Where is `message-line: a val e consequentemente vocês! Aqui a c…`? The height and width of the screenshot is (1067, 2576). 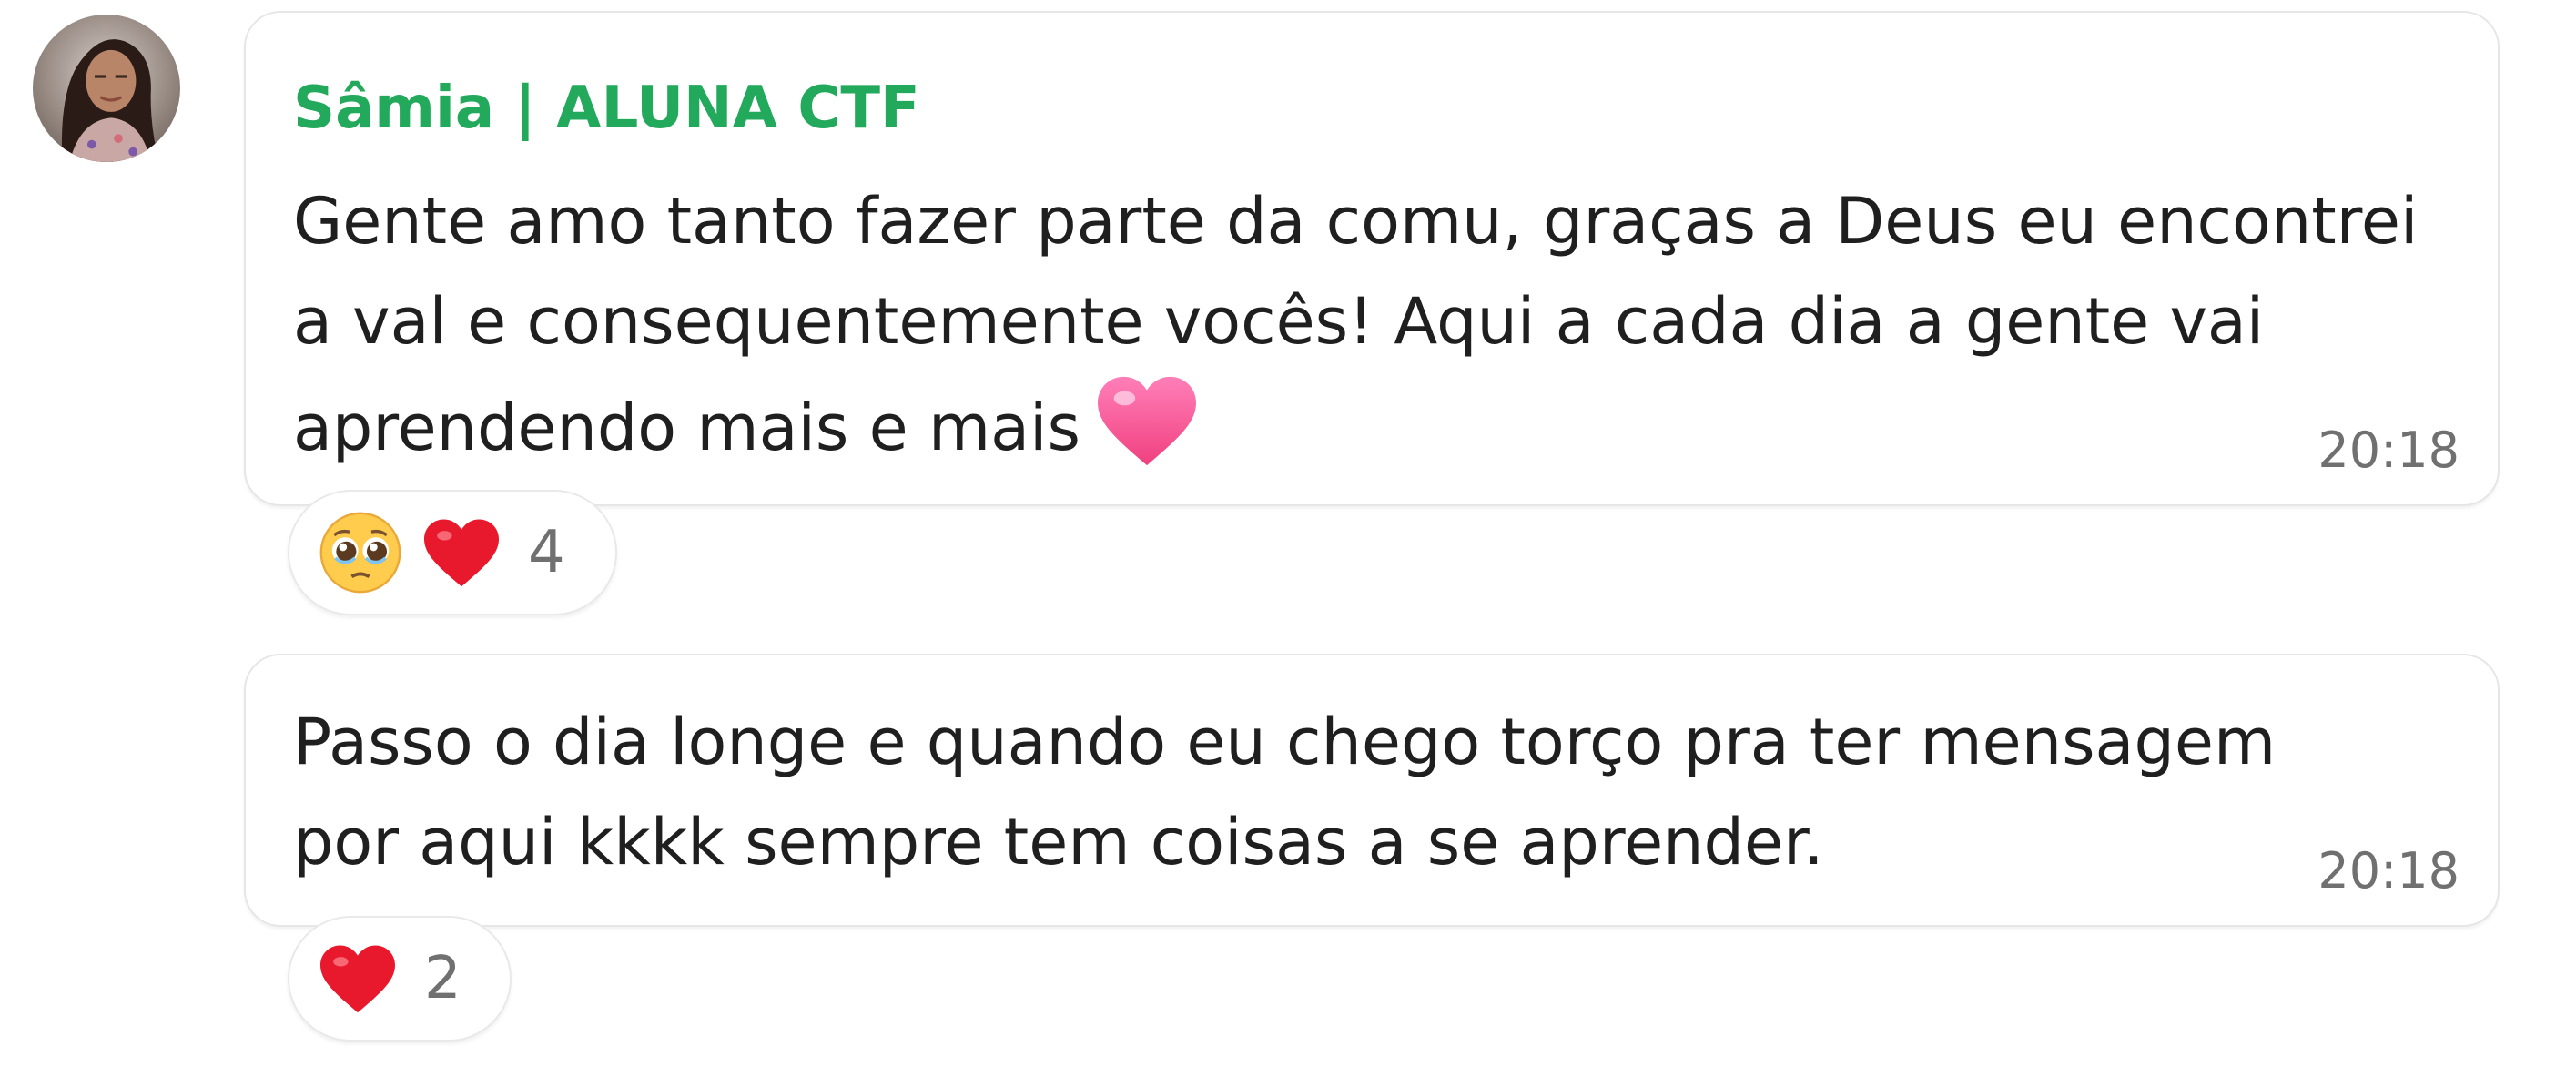 message-line: a val e consequentemente vocês! Aqui a c… is located at coordinates (1279, 321).